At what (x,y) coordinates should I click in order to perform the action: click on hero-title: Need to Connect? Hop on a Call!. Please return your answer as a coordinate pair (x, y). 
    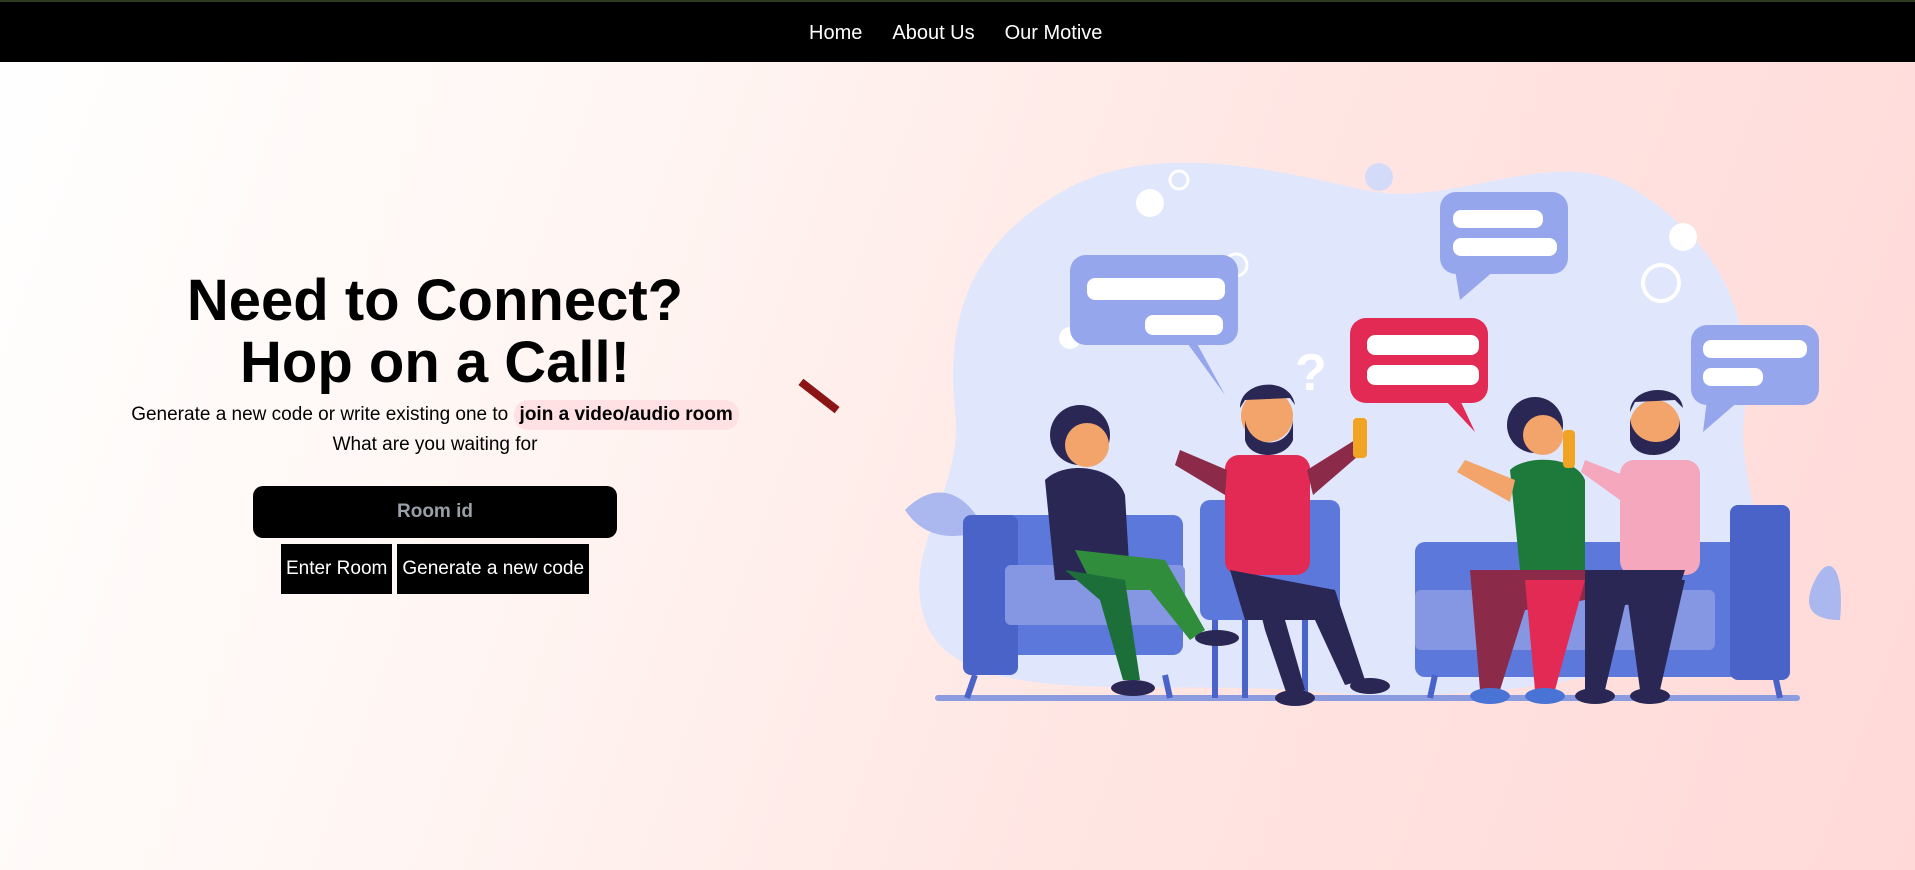
    Looking at the image, I should click on (435, 332).